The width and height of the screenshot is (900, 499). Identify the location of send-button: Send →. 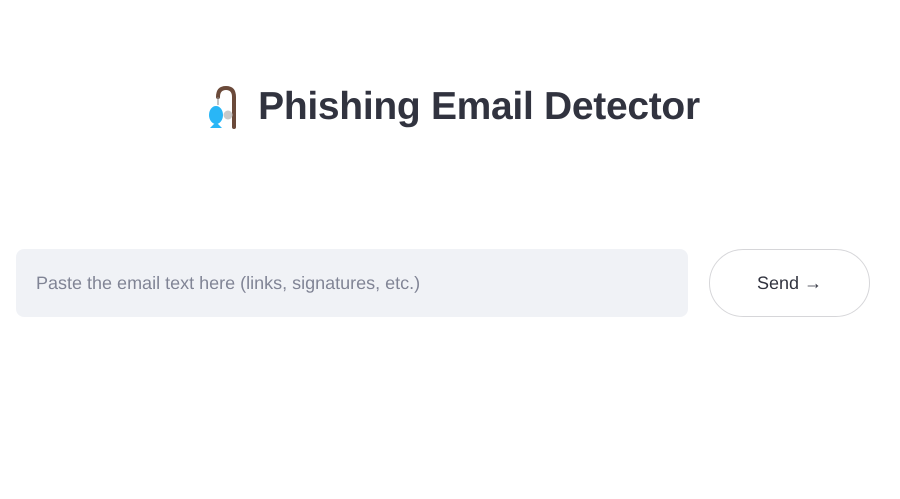
(789, 283).